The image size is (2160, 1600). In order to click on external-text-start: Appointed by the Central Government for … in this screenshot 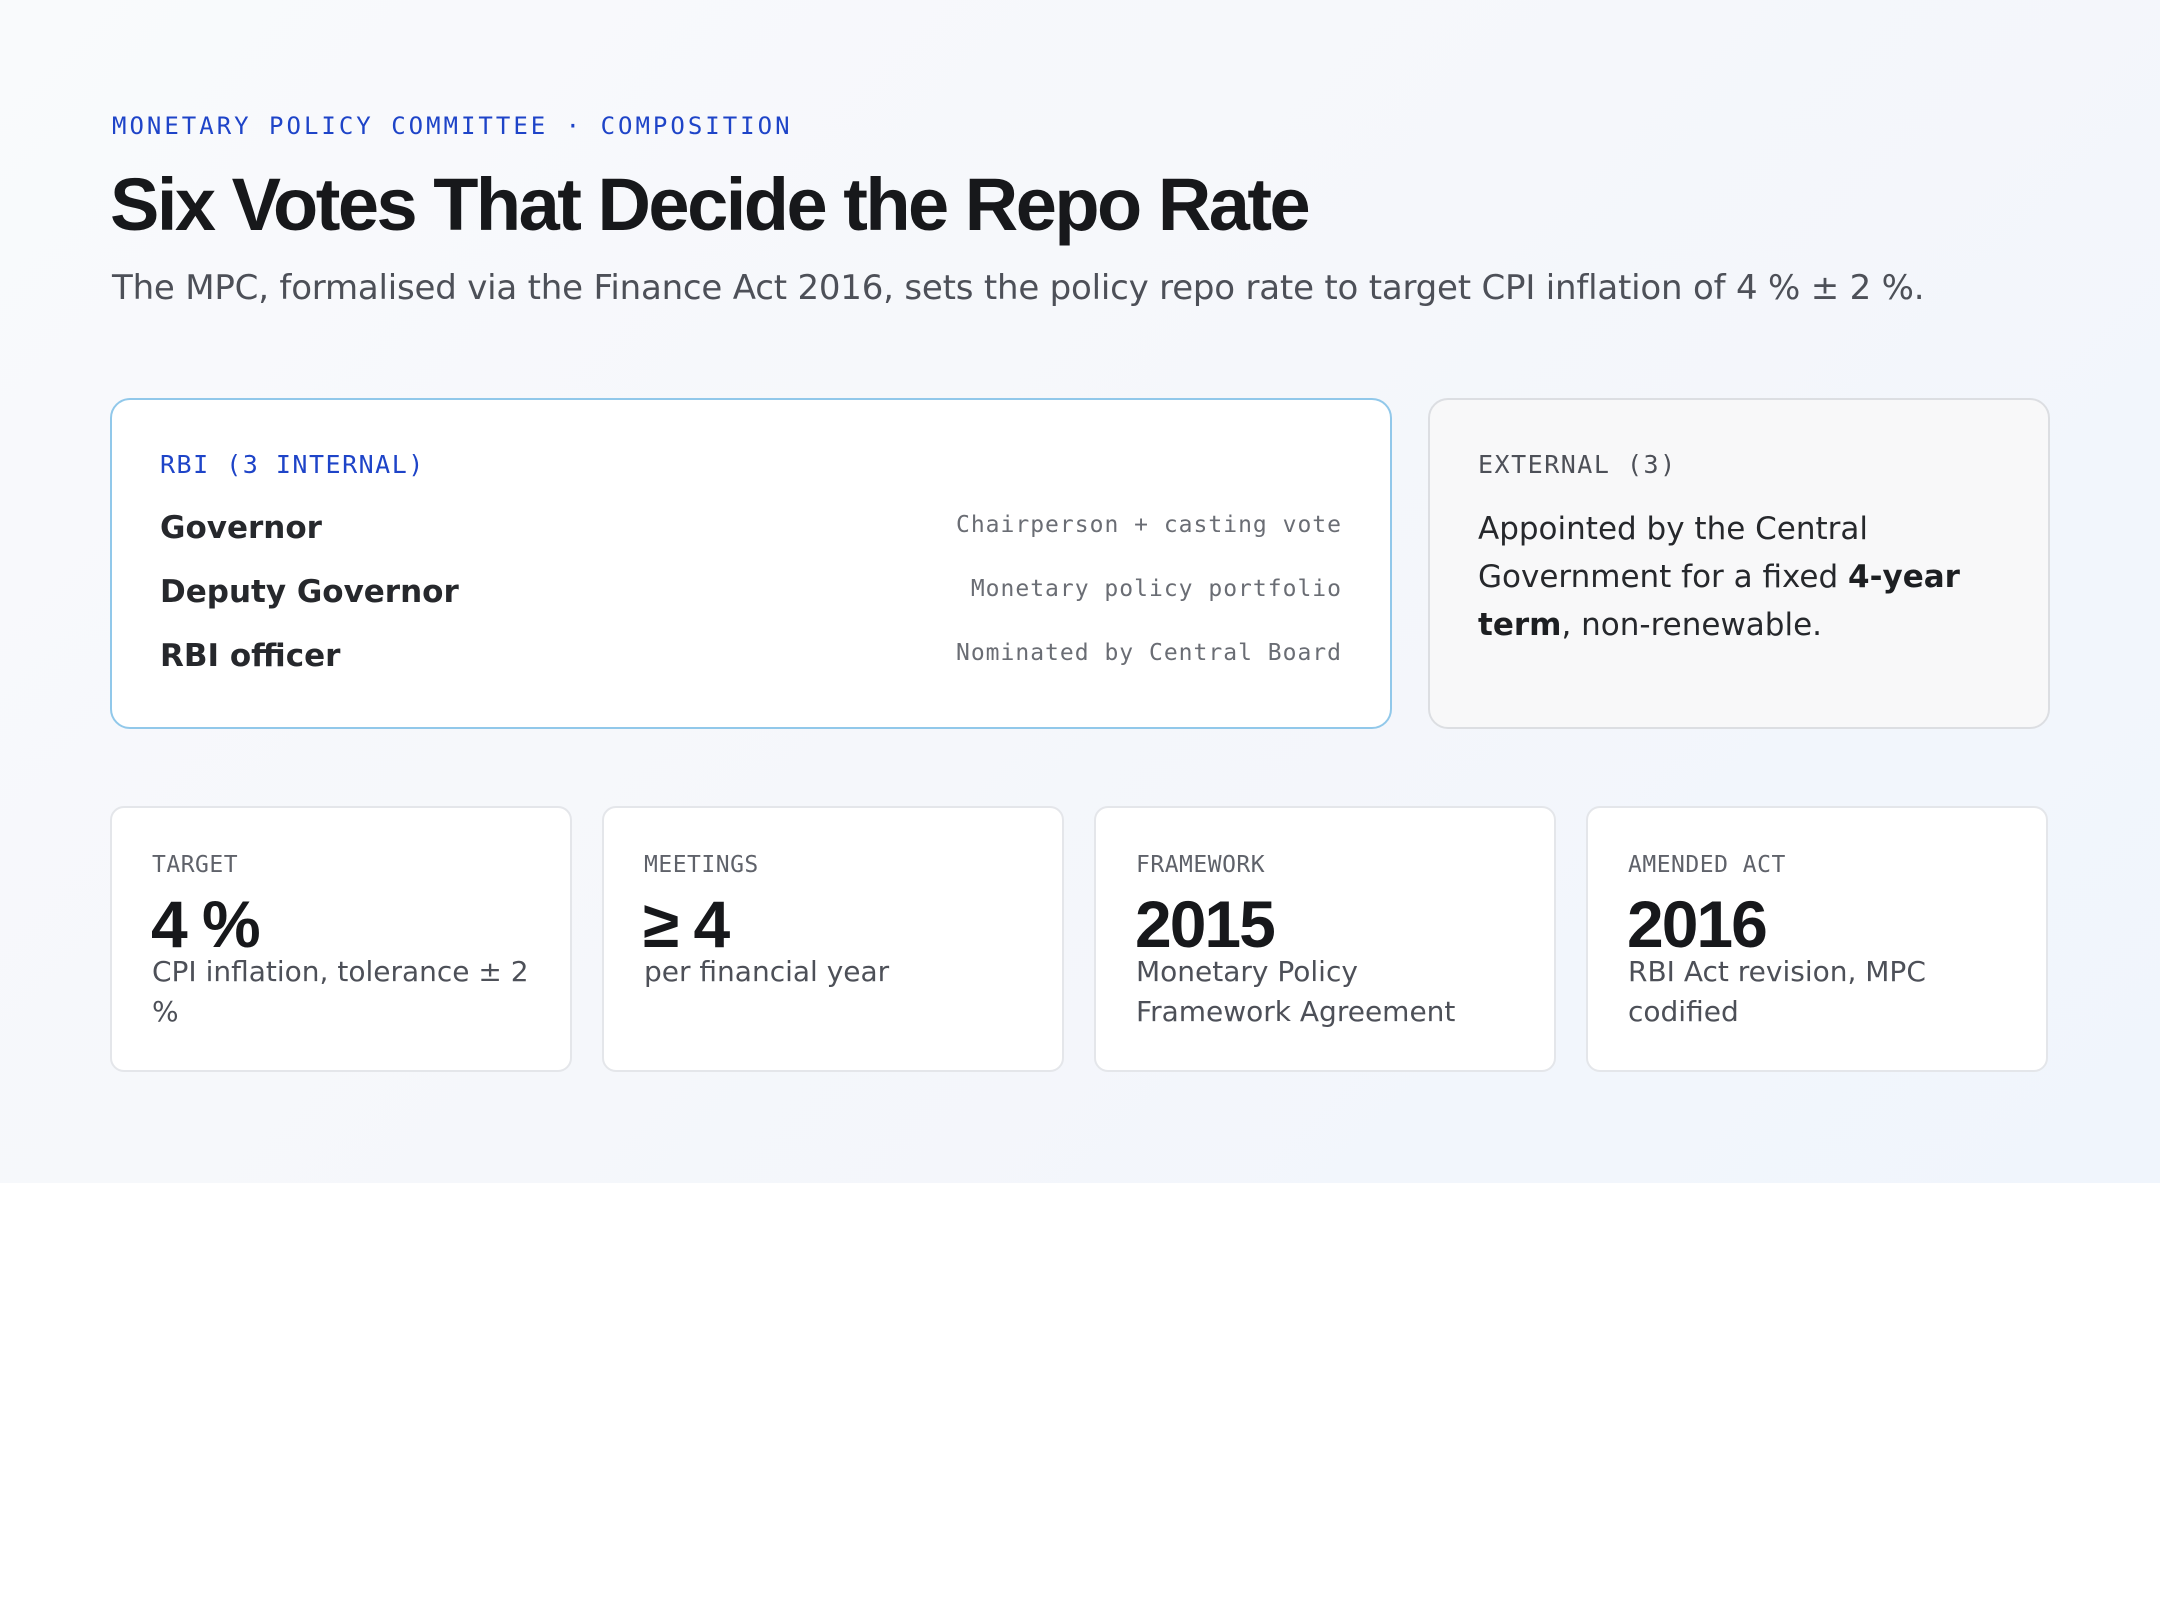, I will do `click(1673, 553)`.